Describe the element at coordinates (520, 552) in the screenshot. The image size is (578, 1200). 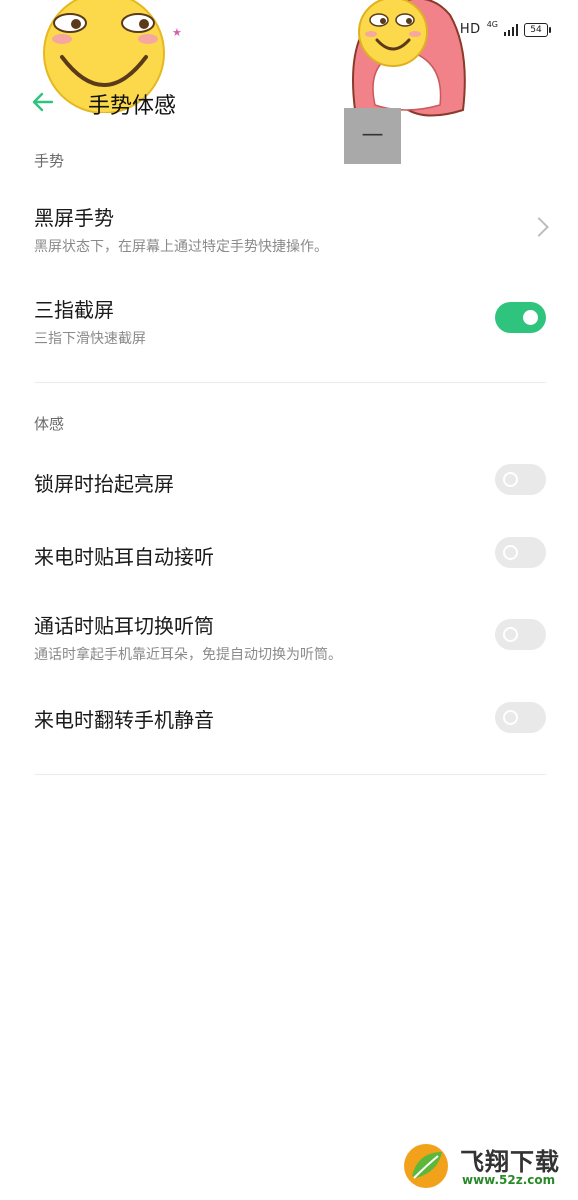
I see `auto-answer-toggle` at that location.